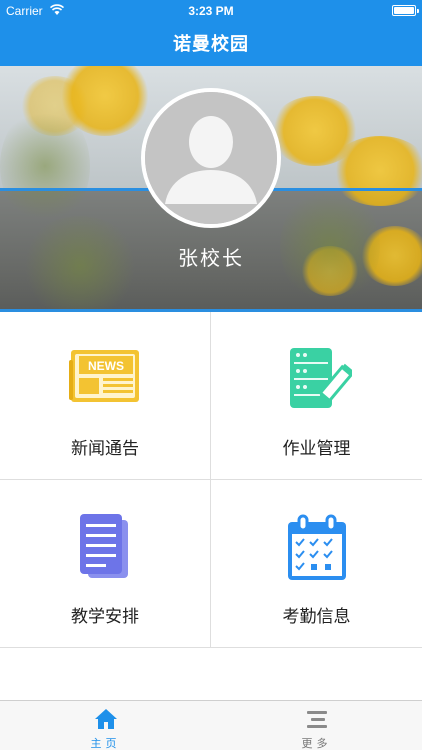 Image resolution: width=422 pixels, height=750 pixels. I want to click on home-icon, so click(105, 719).